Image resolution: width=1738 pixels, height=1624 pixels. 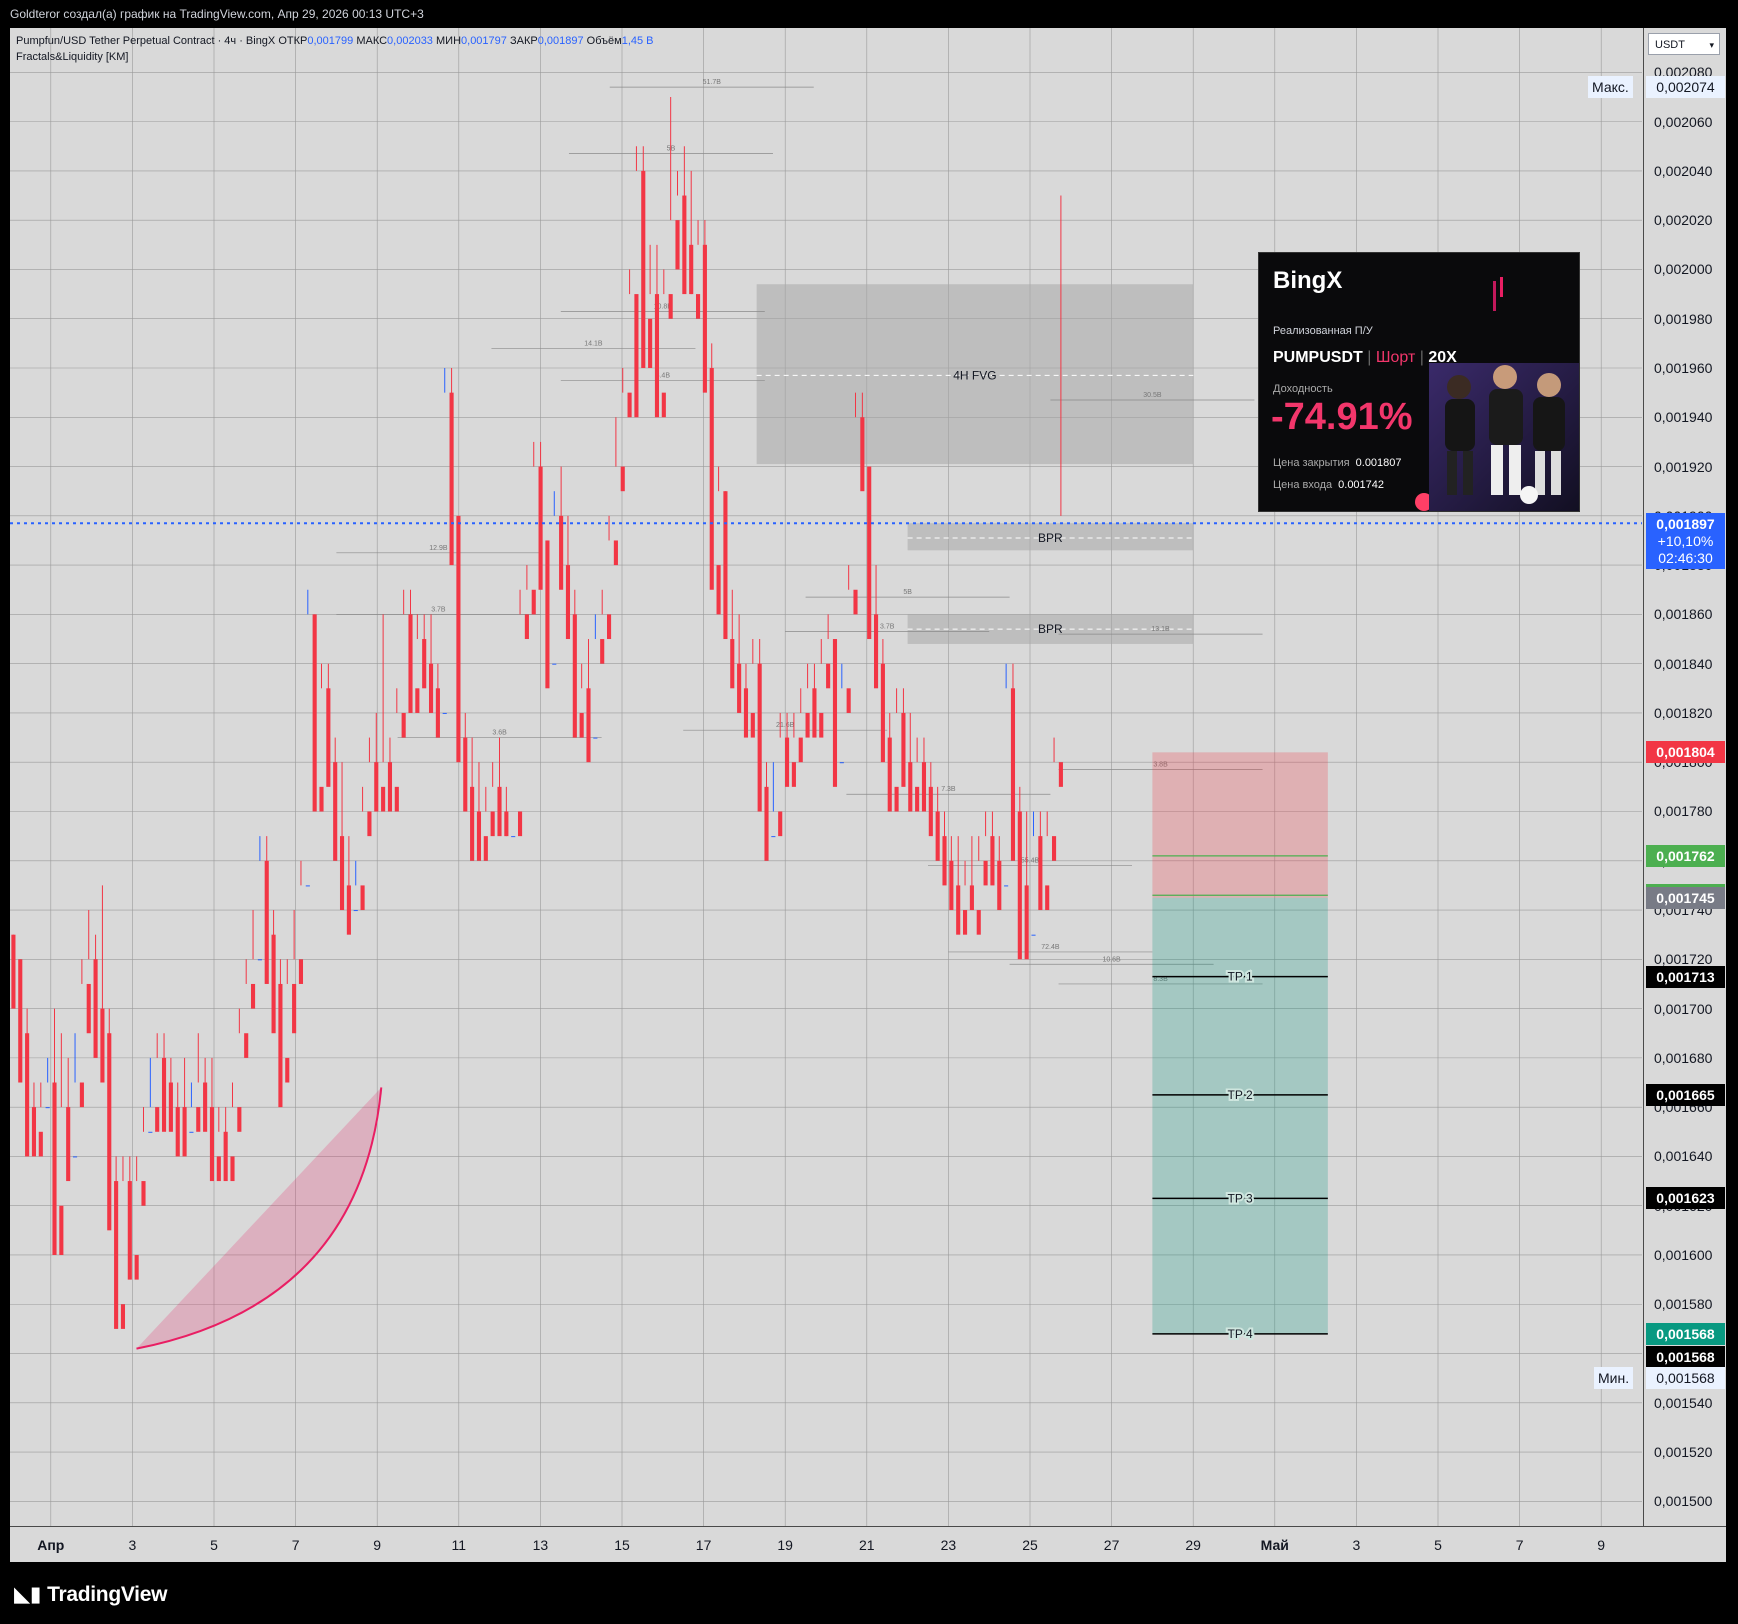 What do you see at coordinates (593, 343) in the screenshot?
I see `liquidity-label: 14.1B` at bounding box center [593, 343].